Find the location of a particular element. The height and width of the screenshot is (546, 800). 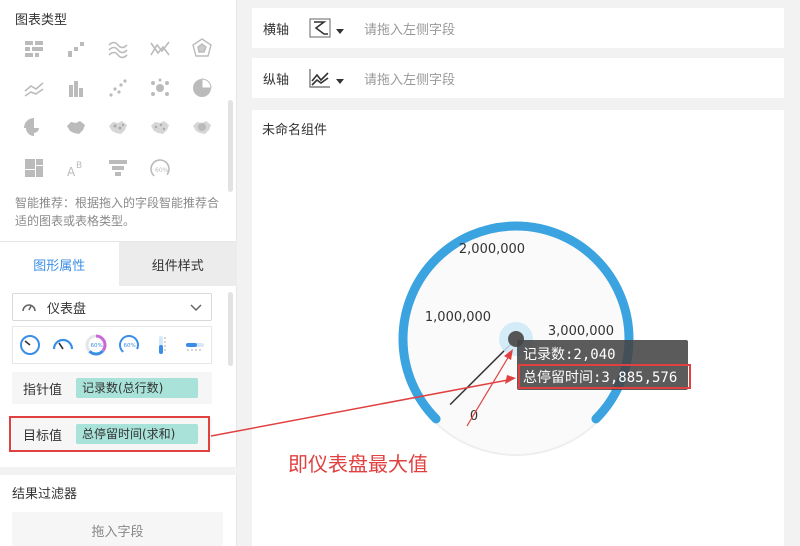

chart-type-title: 图表类型 is located at coordinates (41, 20).